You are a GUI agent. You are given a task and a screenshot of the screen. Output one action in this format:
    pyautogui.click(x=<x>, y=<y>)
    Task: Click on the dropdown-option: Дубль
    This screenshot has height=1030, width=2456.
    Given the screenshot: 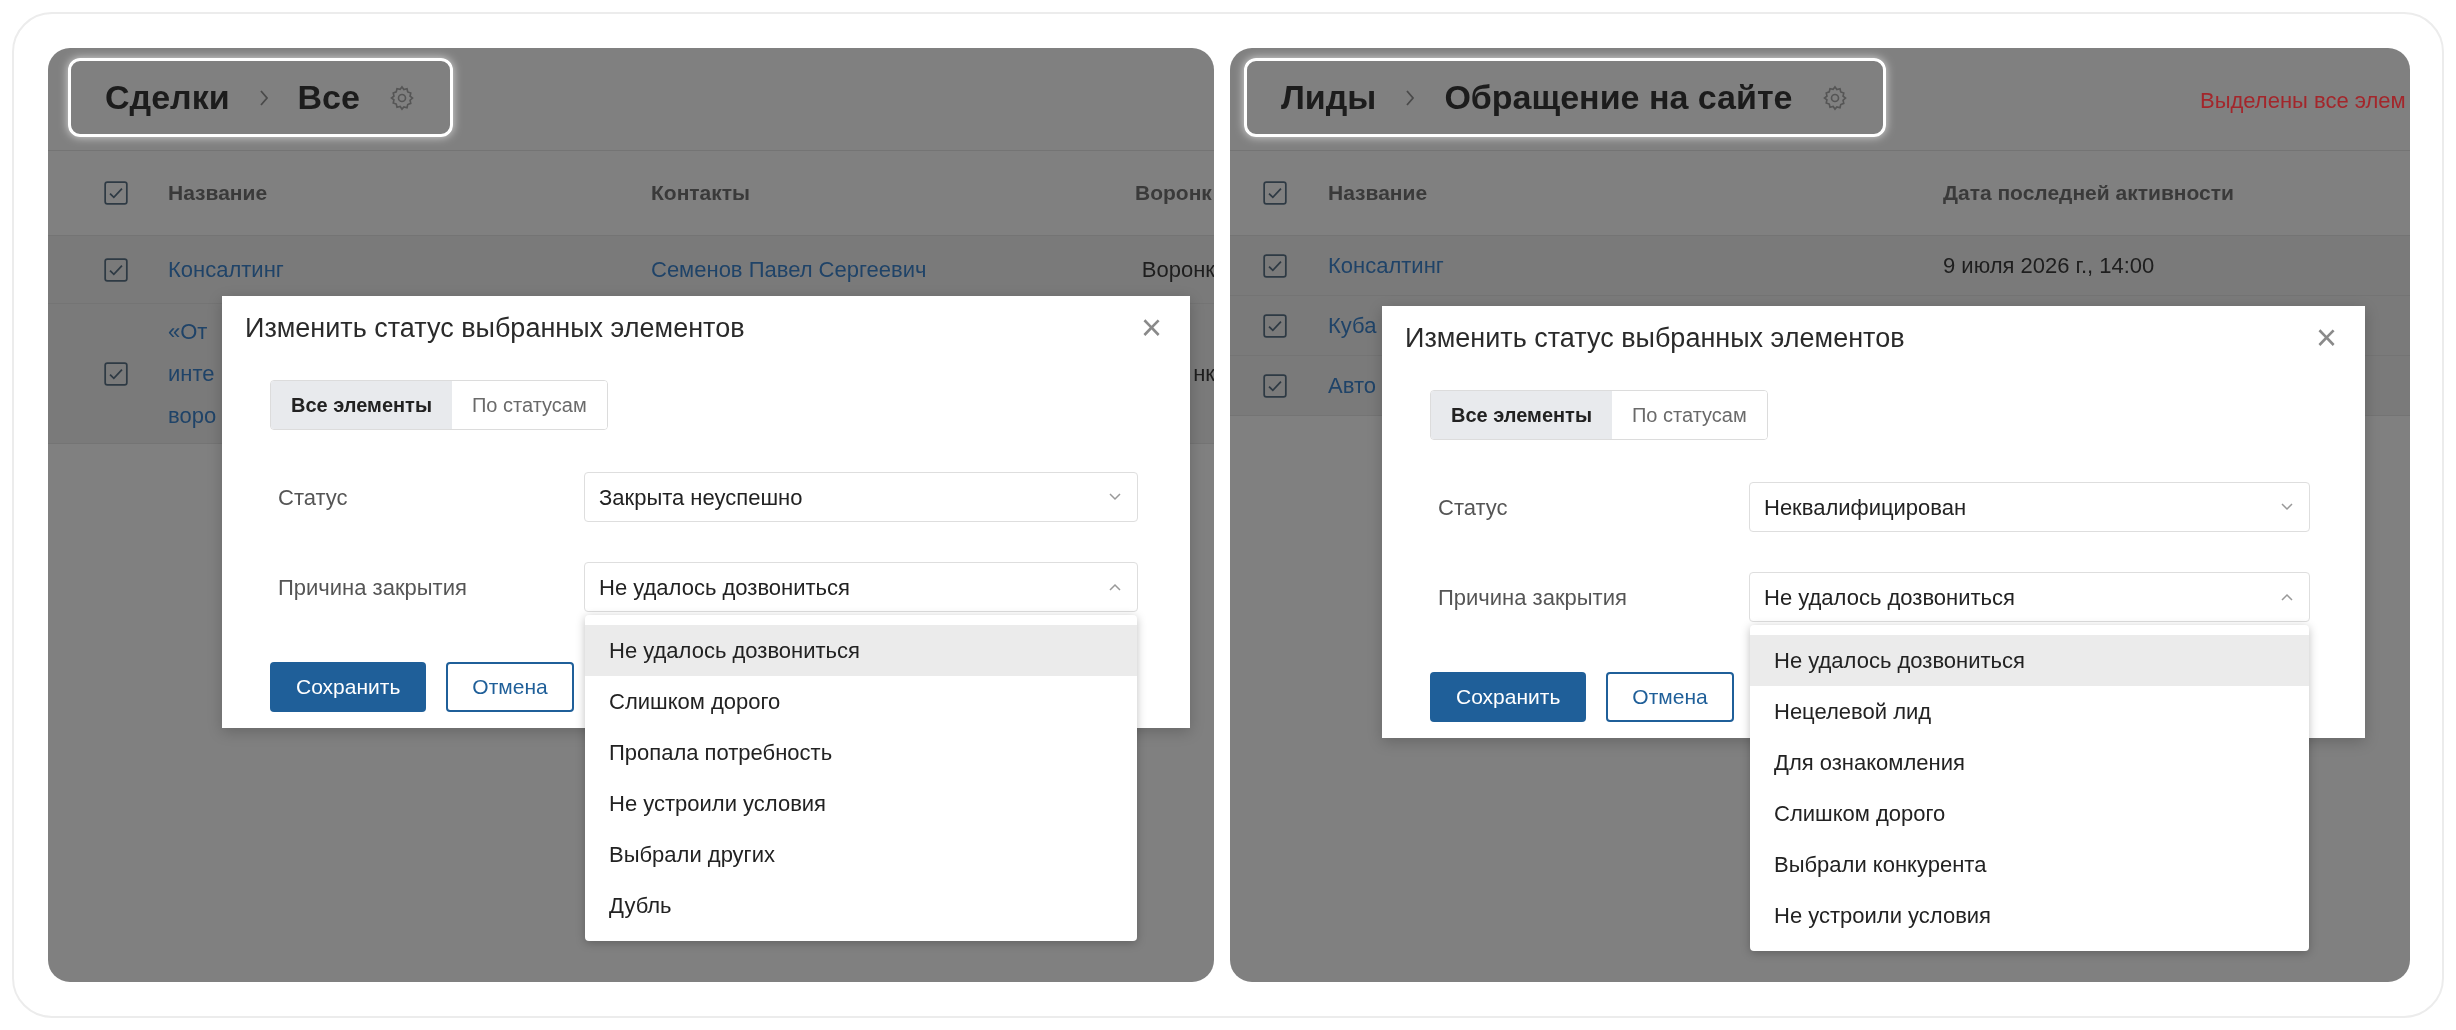 What is the action you would take?
    pyautogui.click(x=861, y=905)
    